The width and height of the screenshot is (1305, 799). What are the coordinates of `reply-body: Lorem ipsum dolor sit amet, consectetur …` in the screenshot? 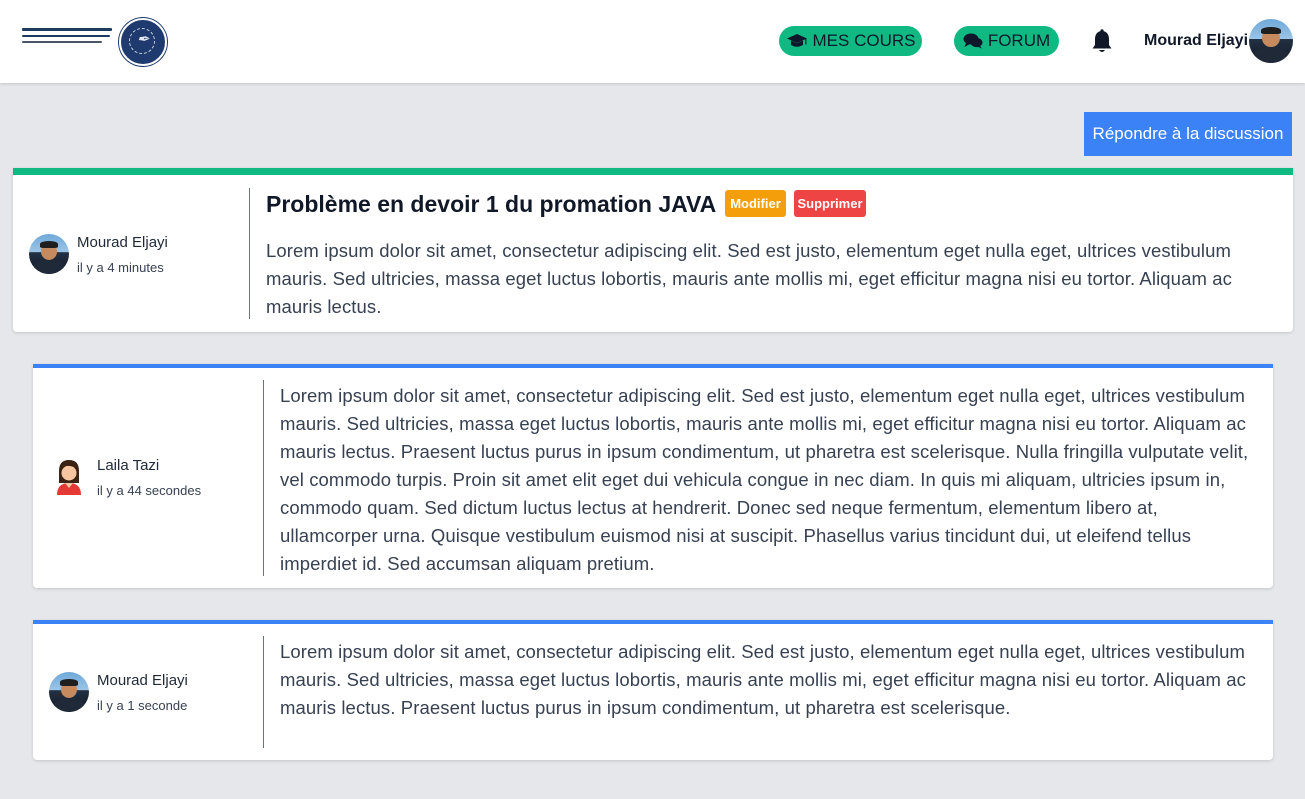 It's located at (763, 679).